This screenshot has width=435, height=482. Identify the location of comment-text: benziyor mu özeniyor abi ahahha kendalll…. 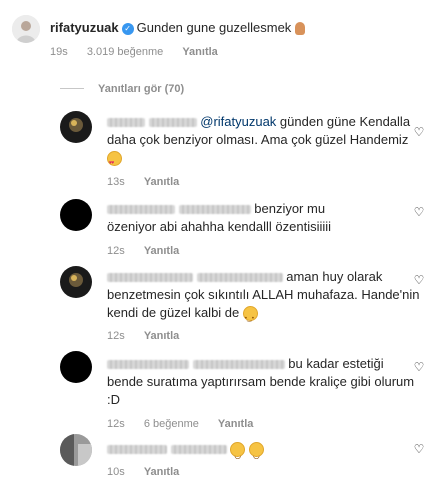
(257, 218).